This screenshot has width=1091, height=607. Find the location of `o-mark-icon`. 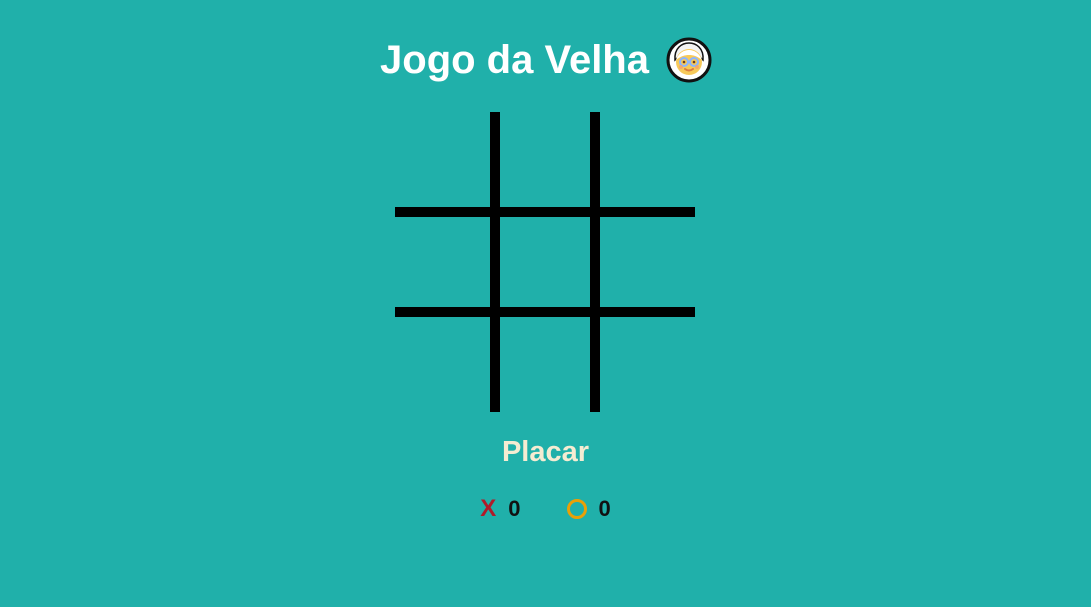

o-mark-icon is located at coordinates (576, 509).